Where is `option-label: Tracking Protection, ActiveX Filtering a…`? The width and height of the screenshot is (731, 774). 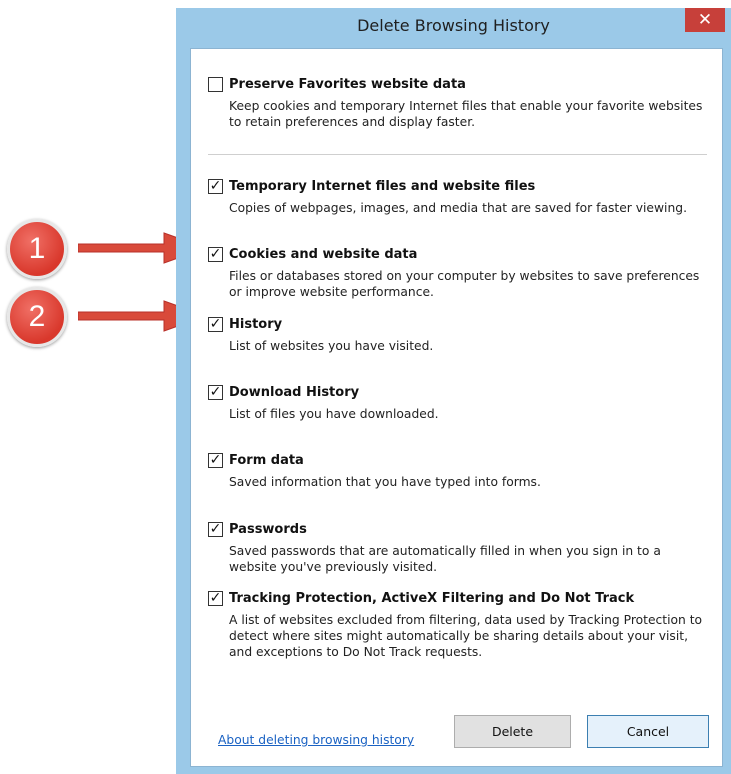 option-label: Tracking Protection, ActiveX Filtering a… is located at coordinates (432, 598).